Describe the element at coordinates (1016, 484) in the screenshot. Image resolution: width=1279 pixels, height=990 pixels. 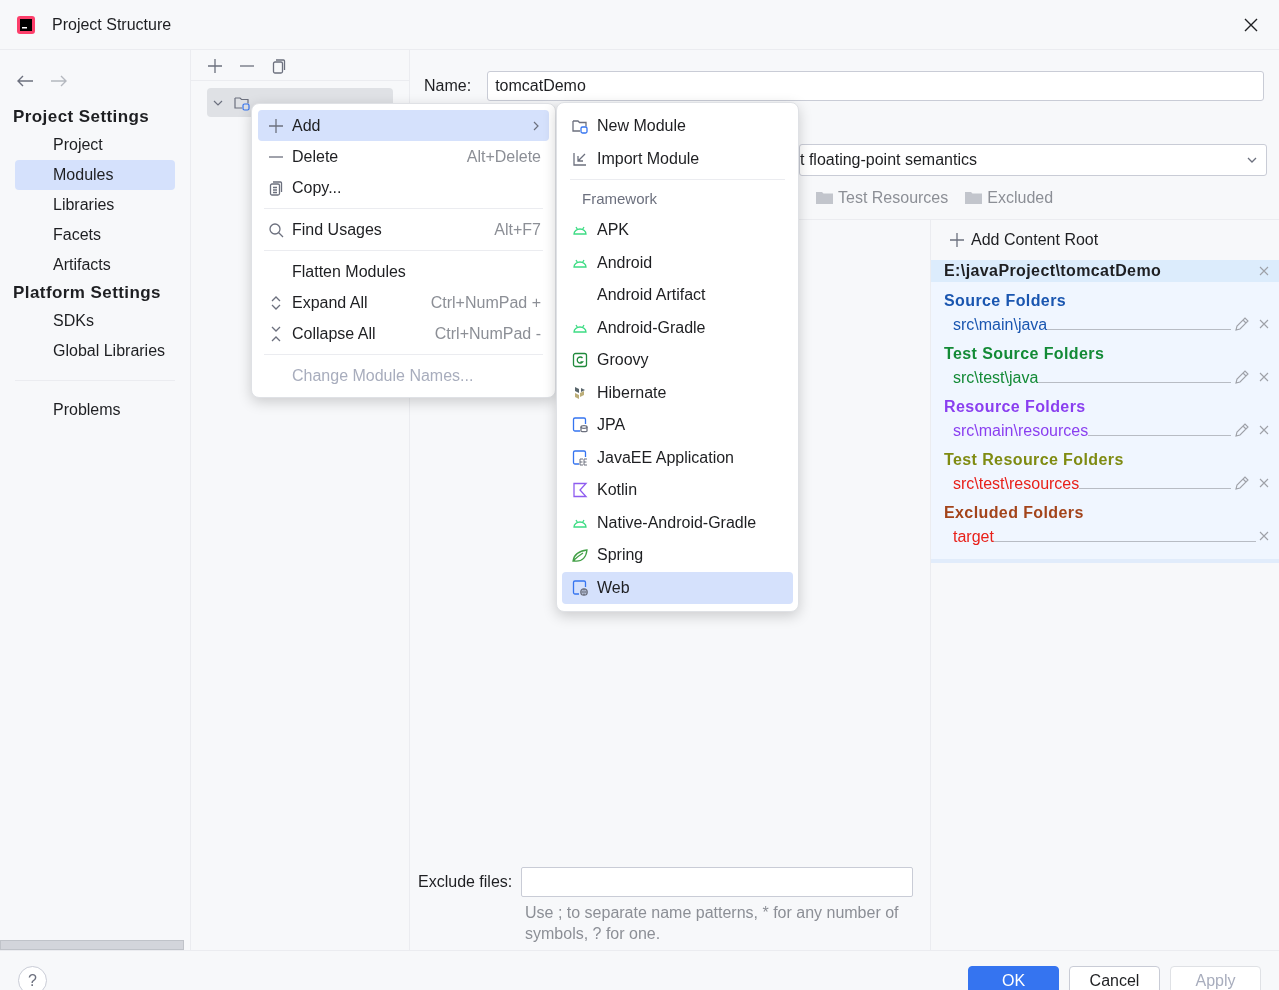
I see `folder-path: src\test\resources` at that location.